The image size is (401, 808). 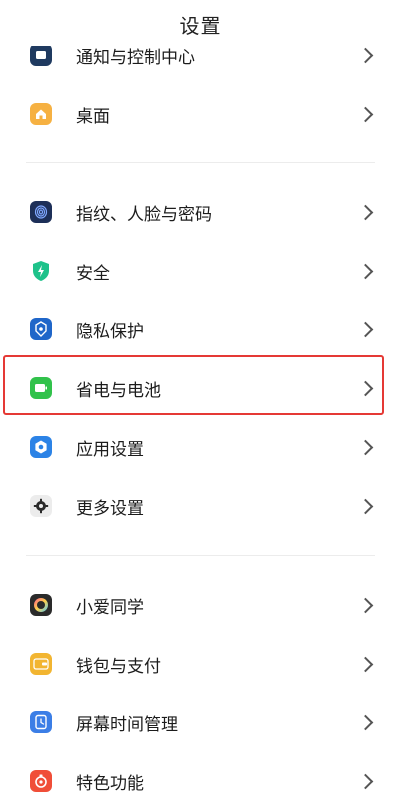 I want to click on gear-icon, so click(x=41, y=506).